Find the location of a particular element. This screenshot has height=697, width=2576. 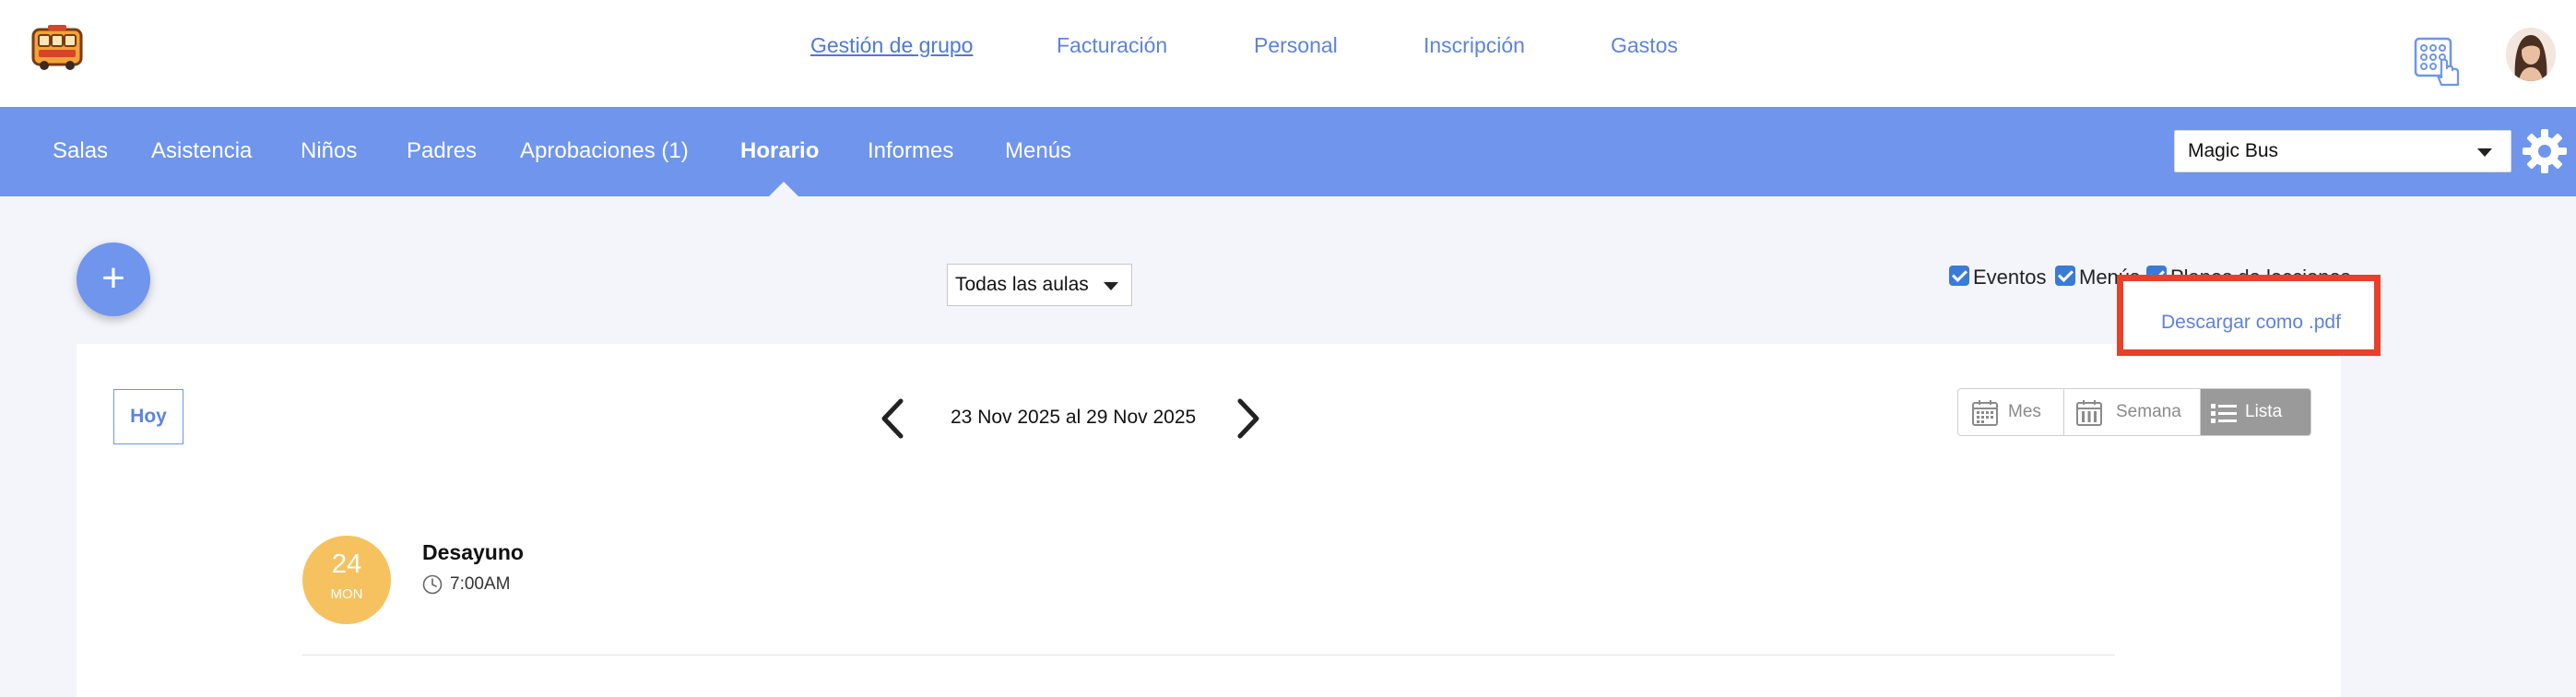

add-event-button: + is located at coordinates (113, 279).